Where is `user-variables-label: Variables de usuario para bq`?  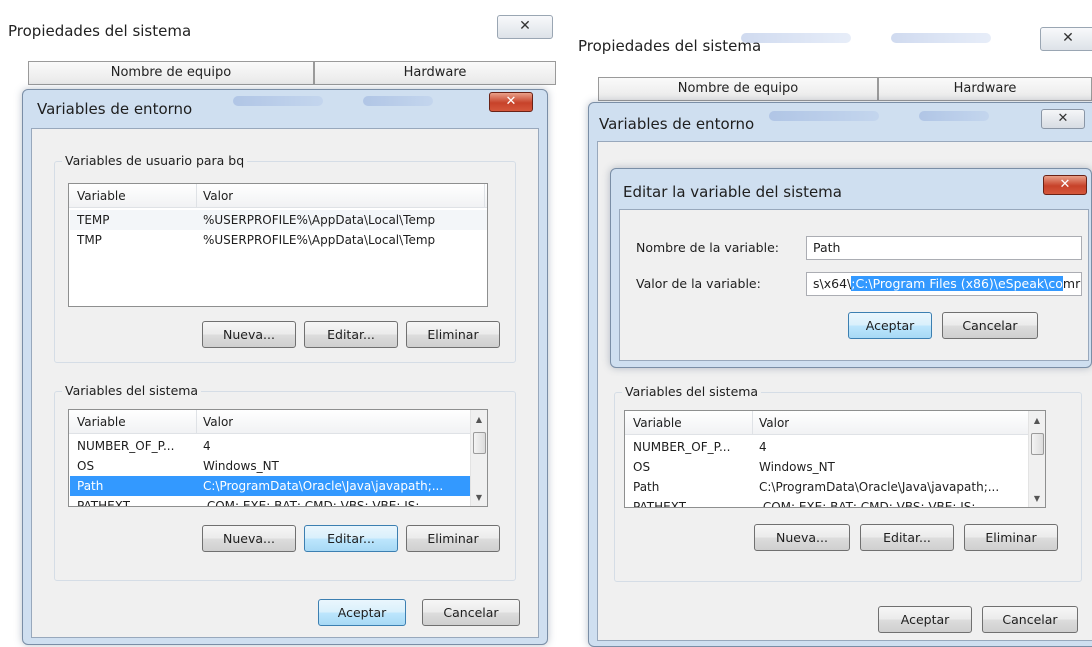 user-variables-label: Variables de usuario para bq is located at coordinates (155, 160).